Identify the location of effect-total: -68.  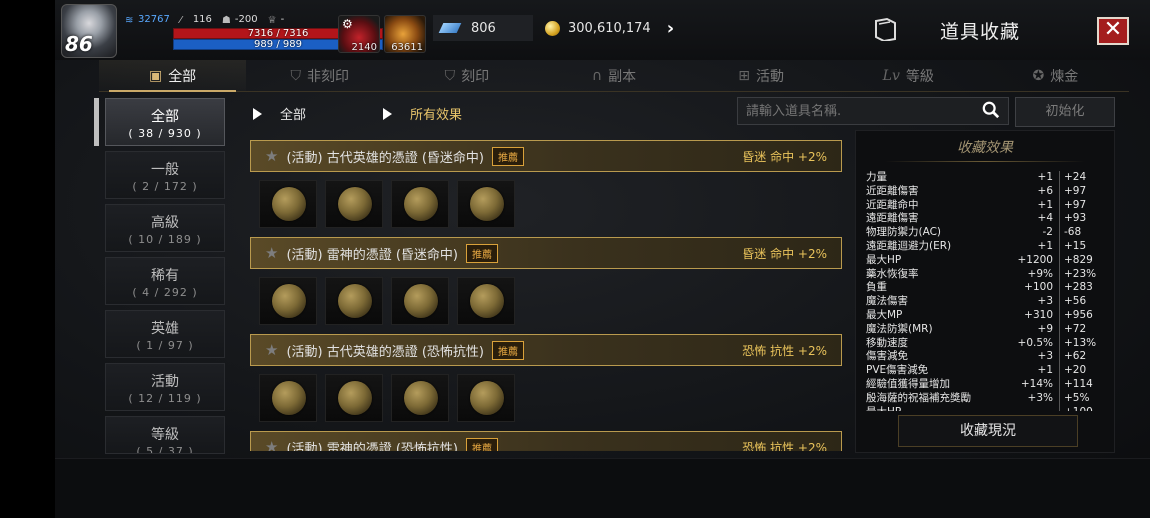
(1073, 232).